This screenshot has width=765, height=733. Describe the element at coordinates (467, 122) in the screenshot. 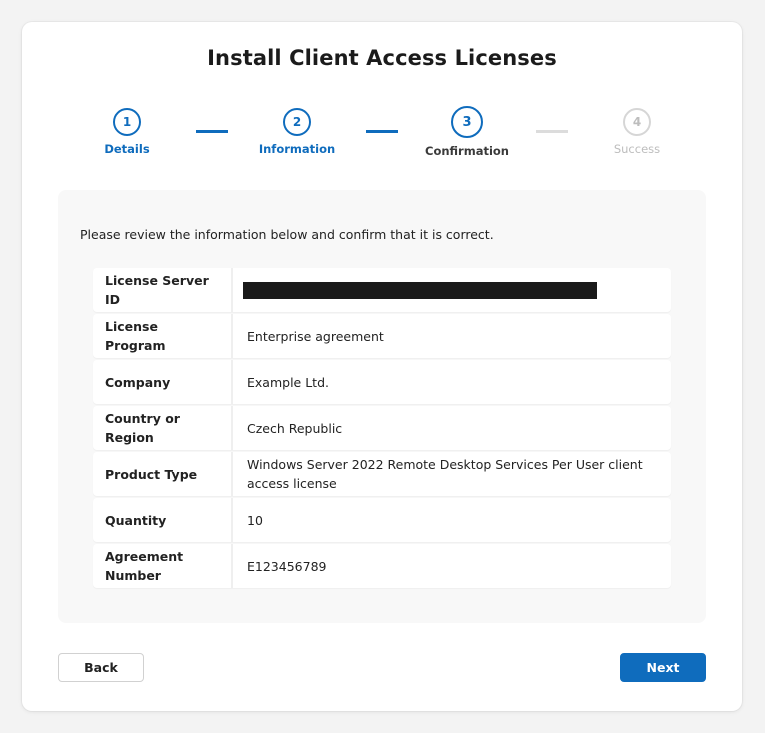

I see `step-3-circle: 3` at that location.